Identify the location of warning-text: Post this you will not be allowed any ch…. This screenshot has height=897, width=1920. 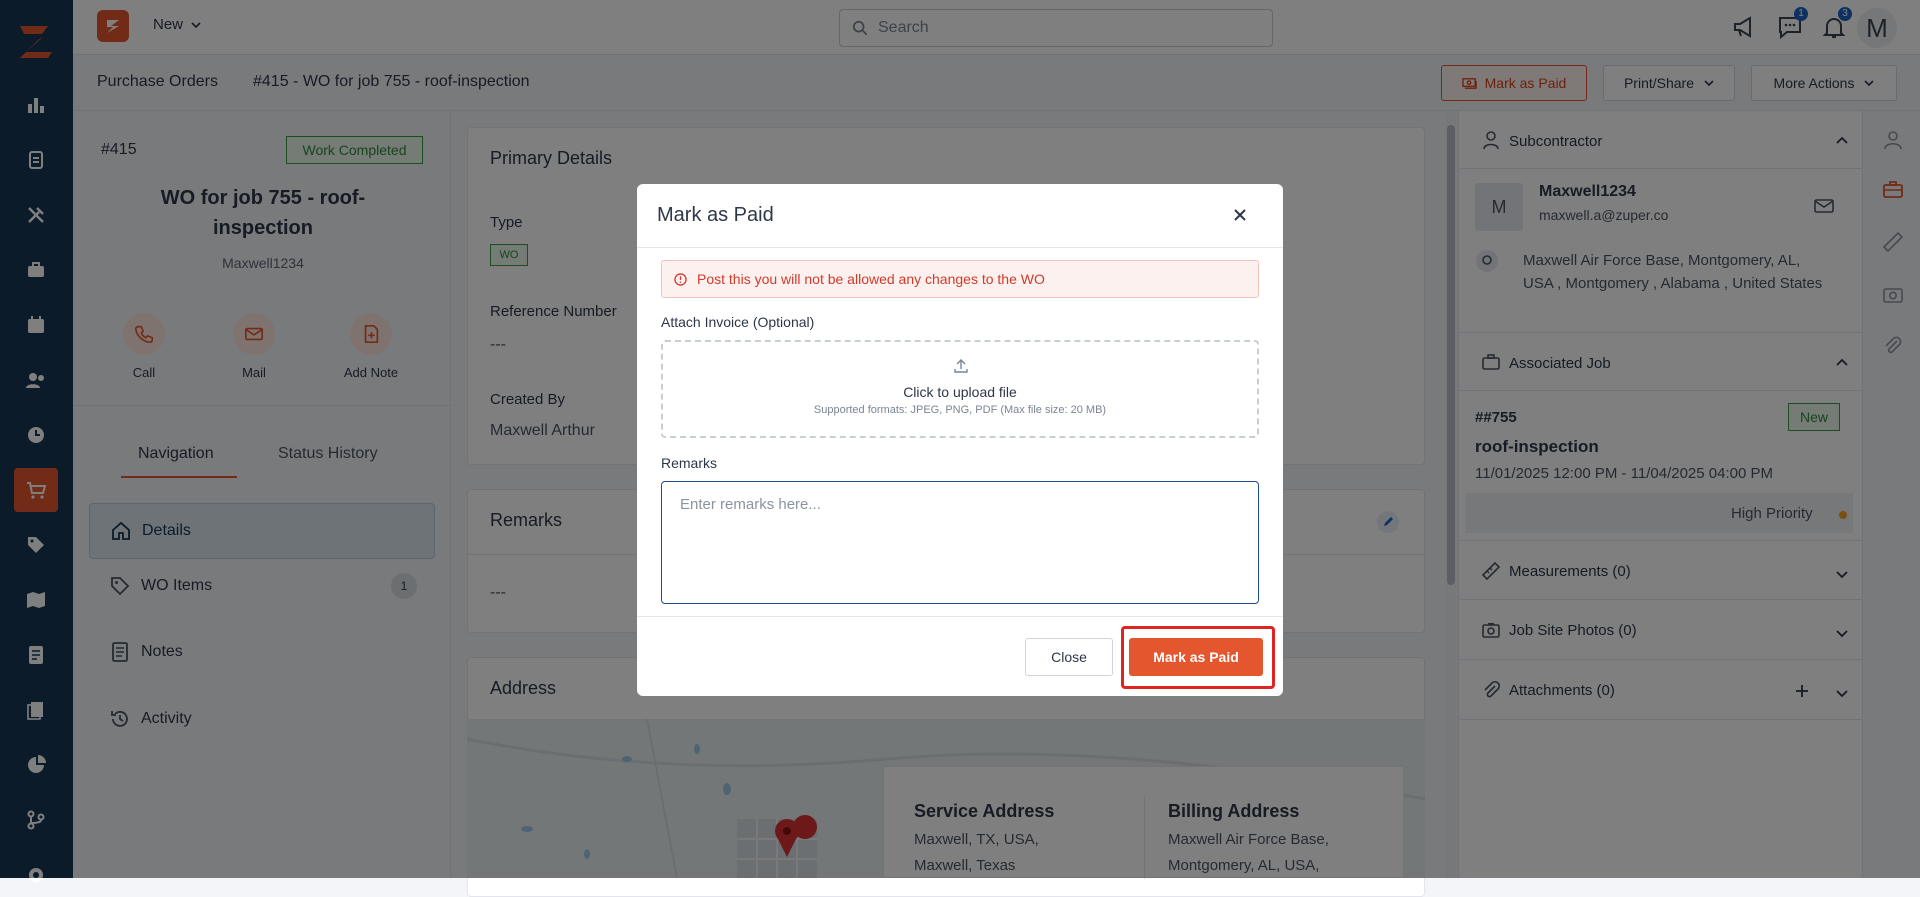
(871, 279).